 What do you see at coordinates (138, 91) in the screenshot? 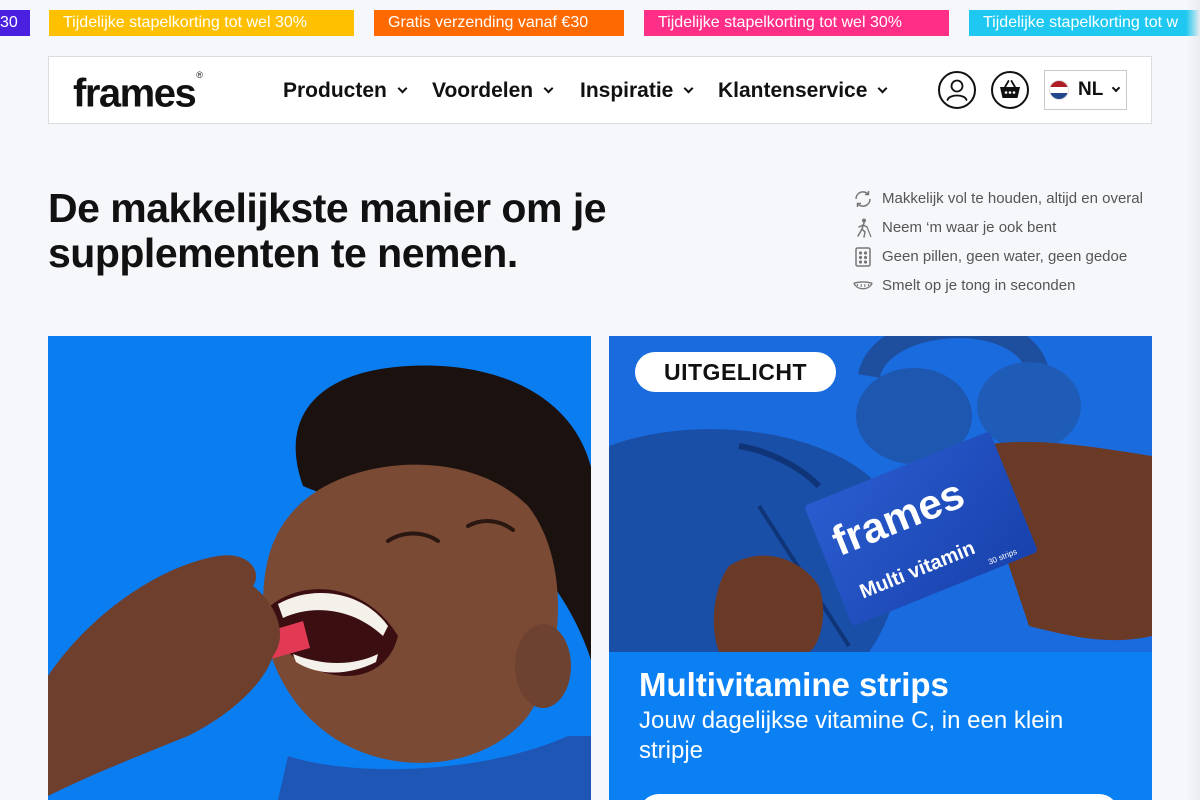
I see `brand-logo: frames®` at bounding box center [138, 91].